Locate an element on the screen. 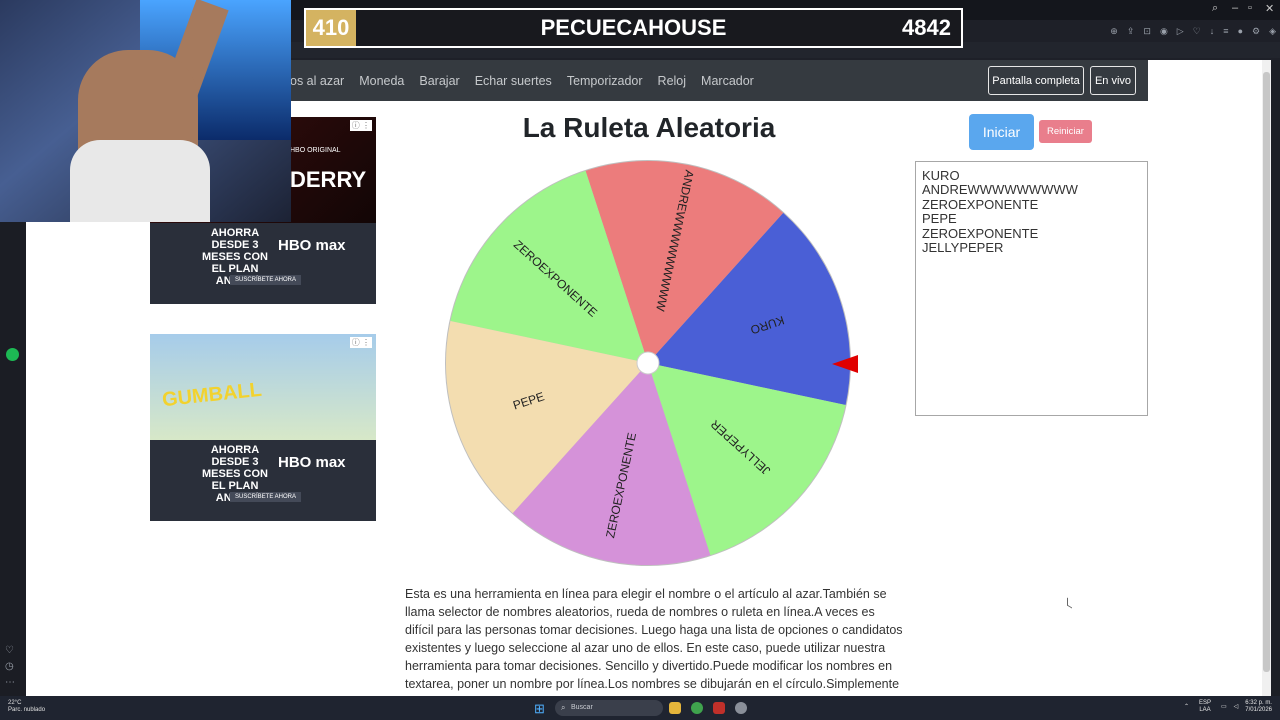 The height and width of the screenshot is (720, 1280). clock: 6:32 p. m. 7/01/2026 is located at coordinates (1258, 707).